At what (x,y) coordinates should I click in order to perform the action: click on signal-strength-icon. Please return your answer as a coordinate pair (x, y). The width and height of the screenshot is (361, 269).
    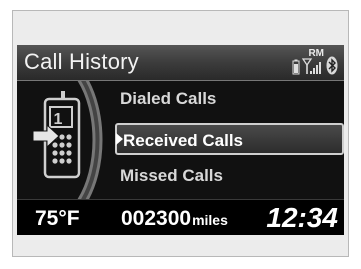
    Looking at the image, I should click on (311, 66).